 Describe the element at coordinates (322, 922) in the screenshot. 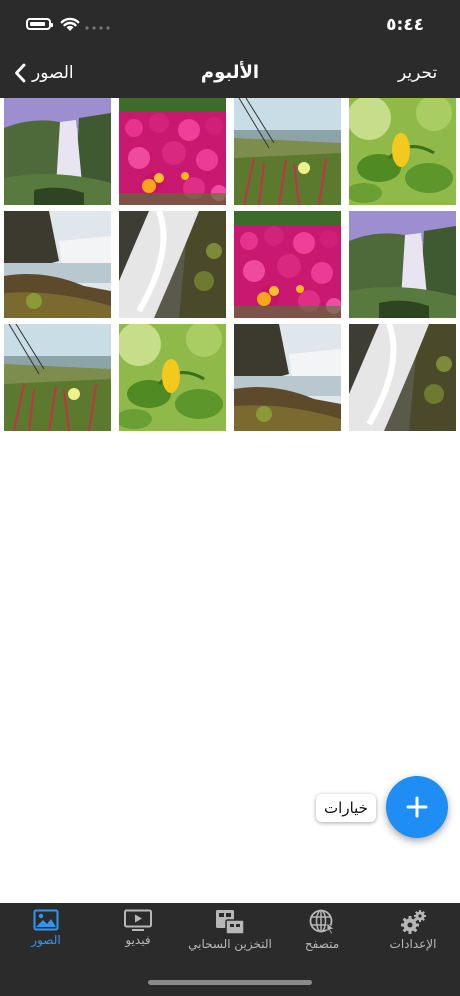

I see `globe-icon` at that location.